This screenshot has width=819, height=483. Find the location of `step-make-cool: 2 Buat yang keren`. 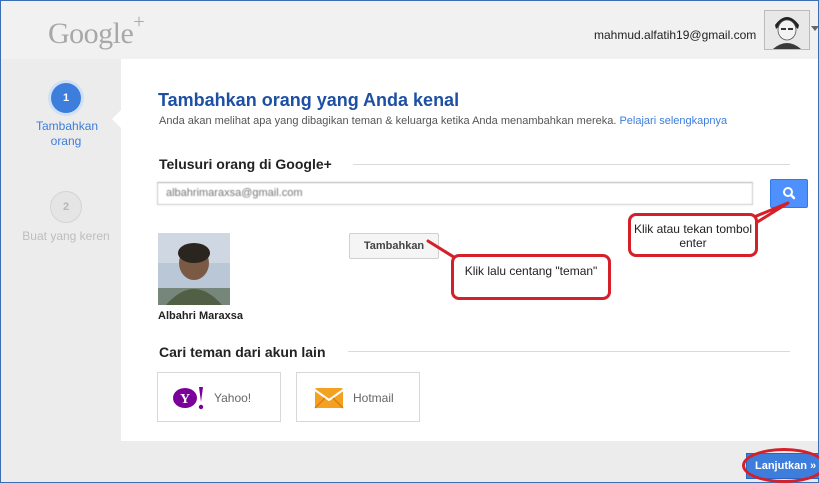

step-make-cool: 2 Buat yang keren is located at coordinates (66, 217).